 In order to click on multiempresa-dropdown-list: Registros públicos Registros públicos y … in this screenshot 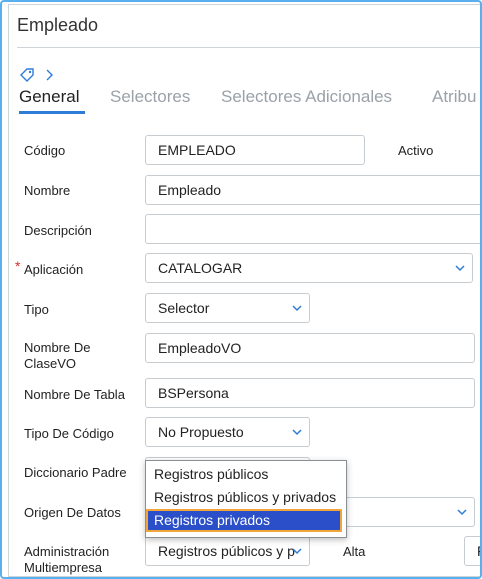, I will do `click(246, 499)`.